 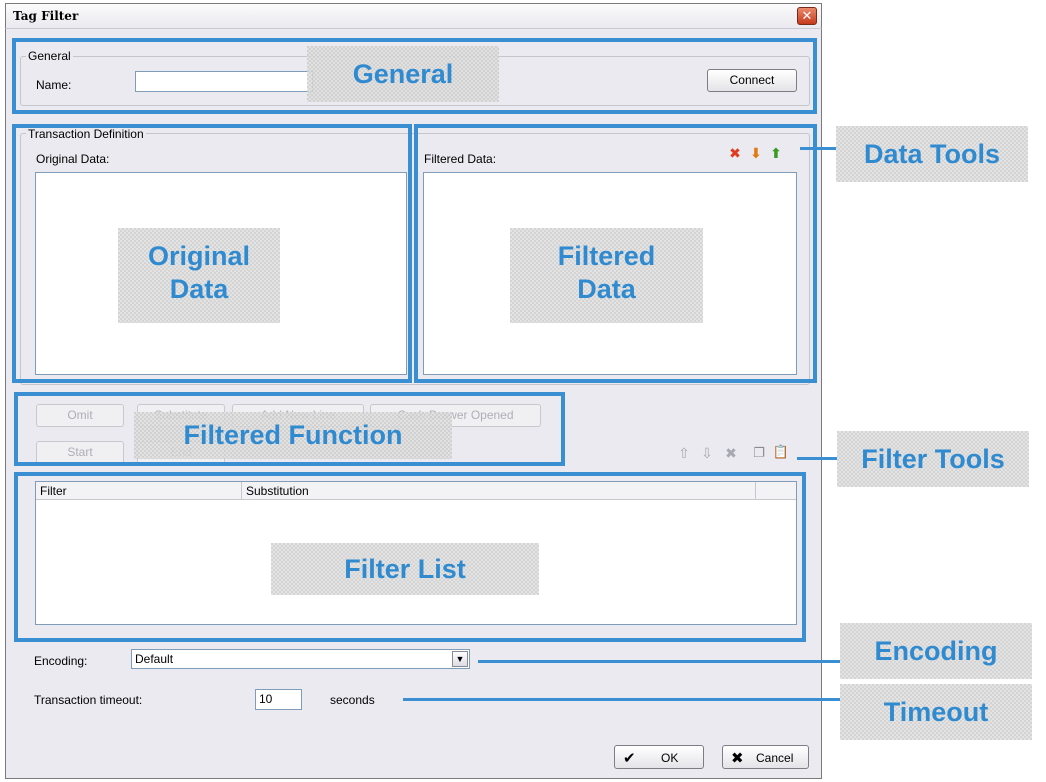 I want to click on filtered-data-annotation-line1: Filtered, so click(x=606, y=256).